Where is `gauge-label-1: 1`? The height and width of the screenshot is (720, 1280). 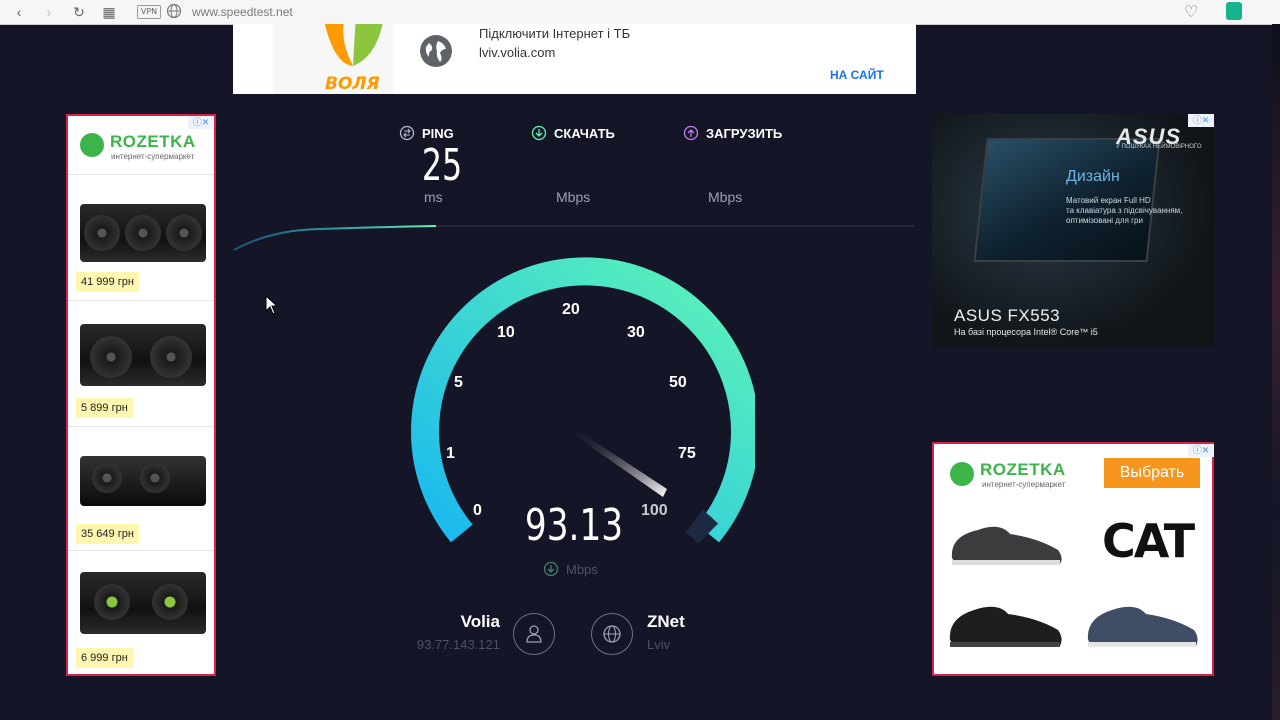 gauge-label-1: 1 is located at coordinates (450, 453).